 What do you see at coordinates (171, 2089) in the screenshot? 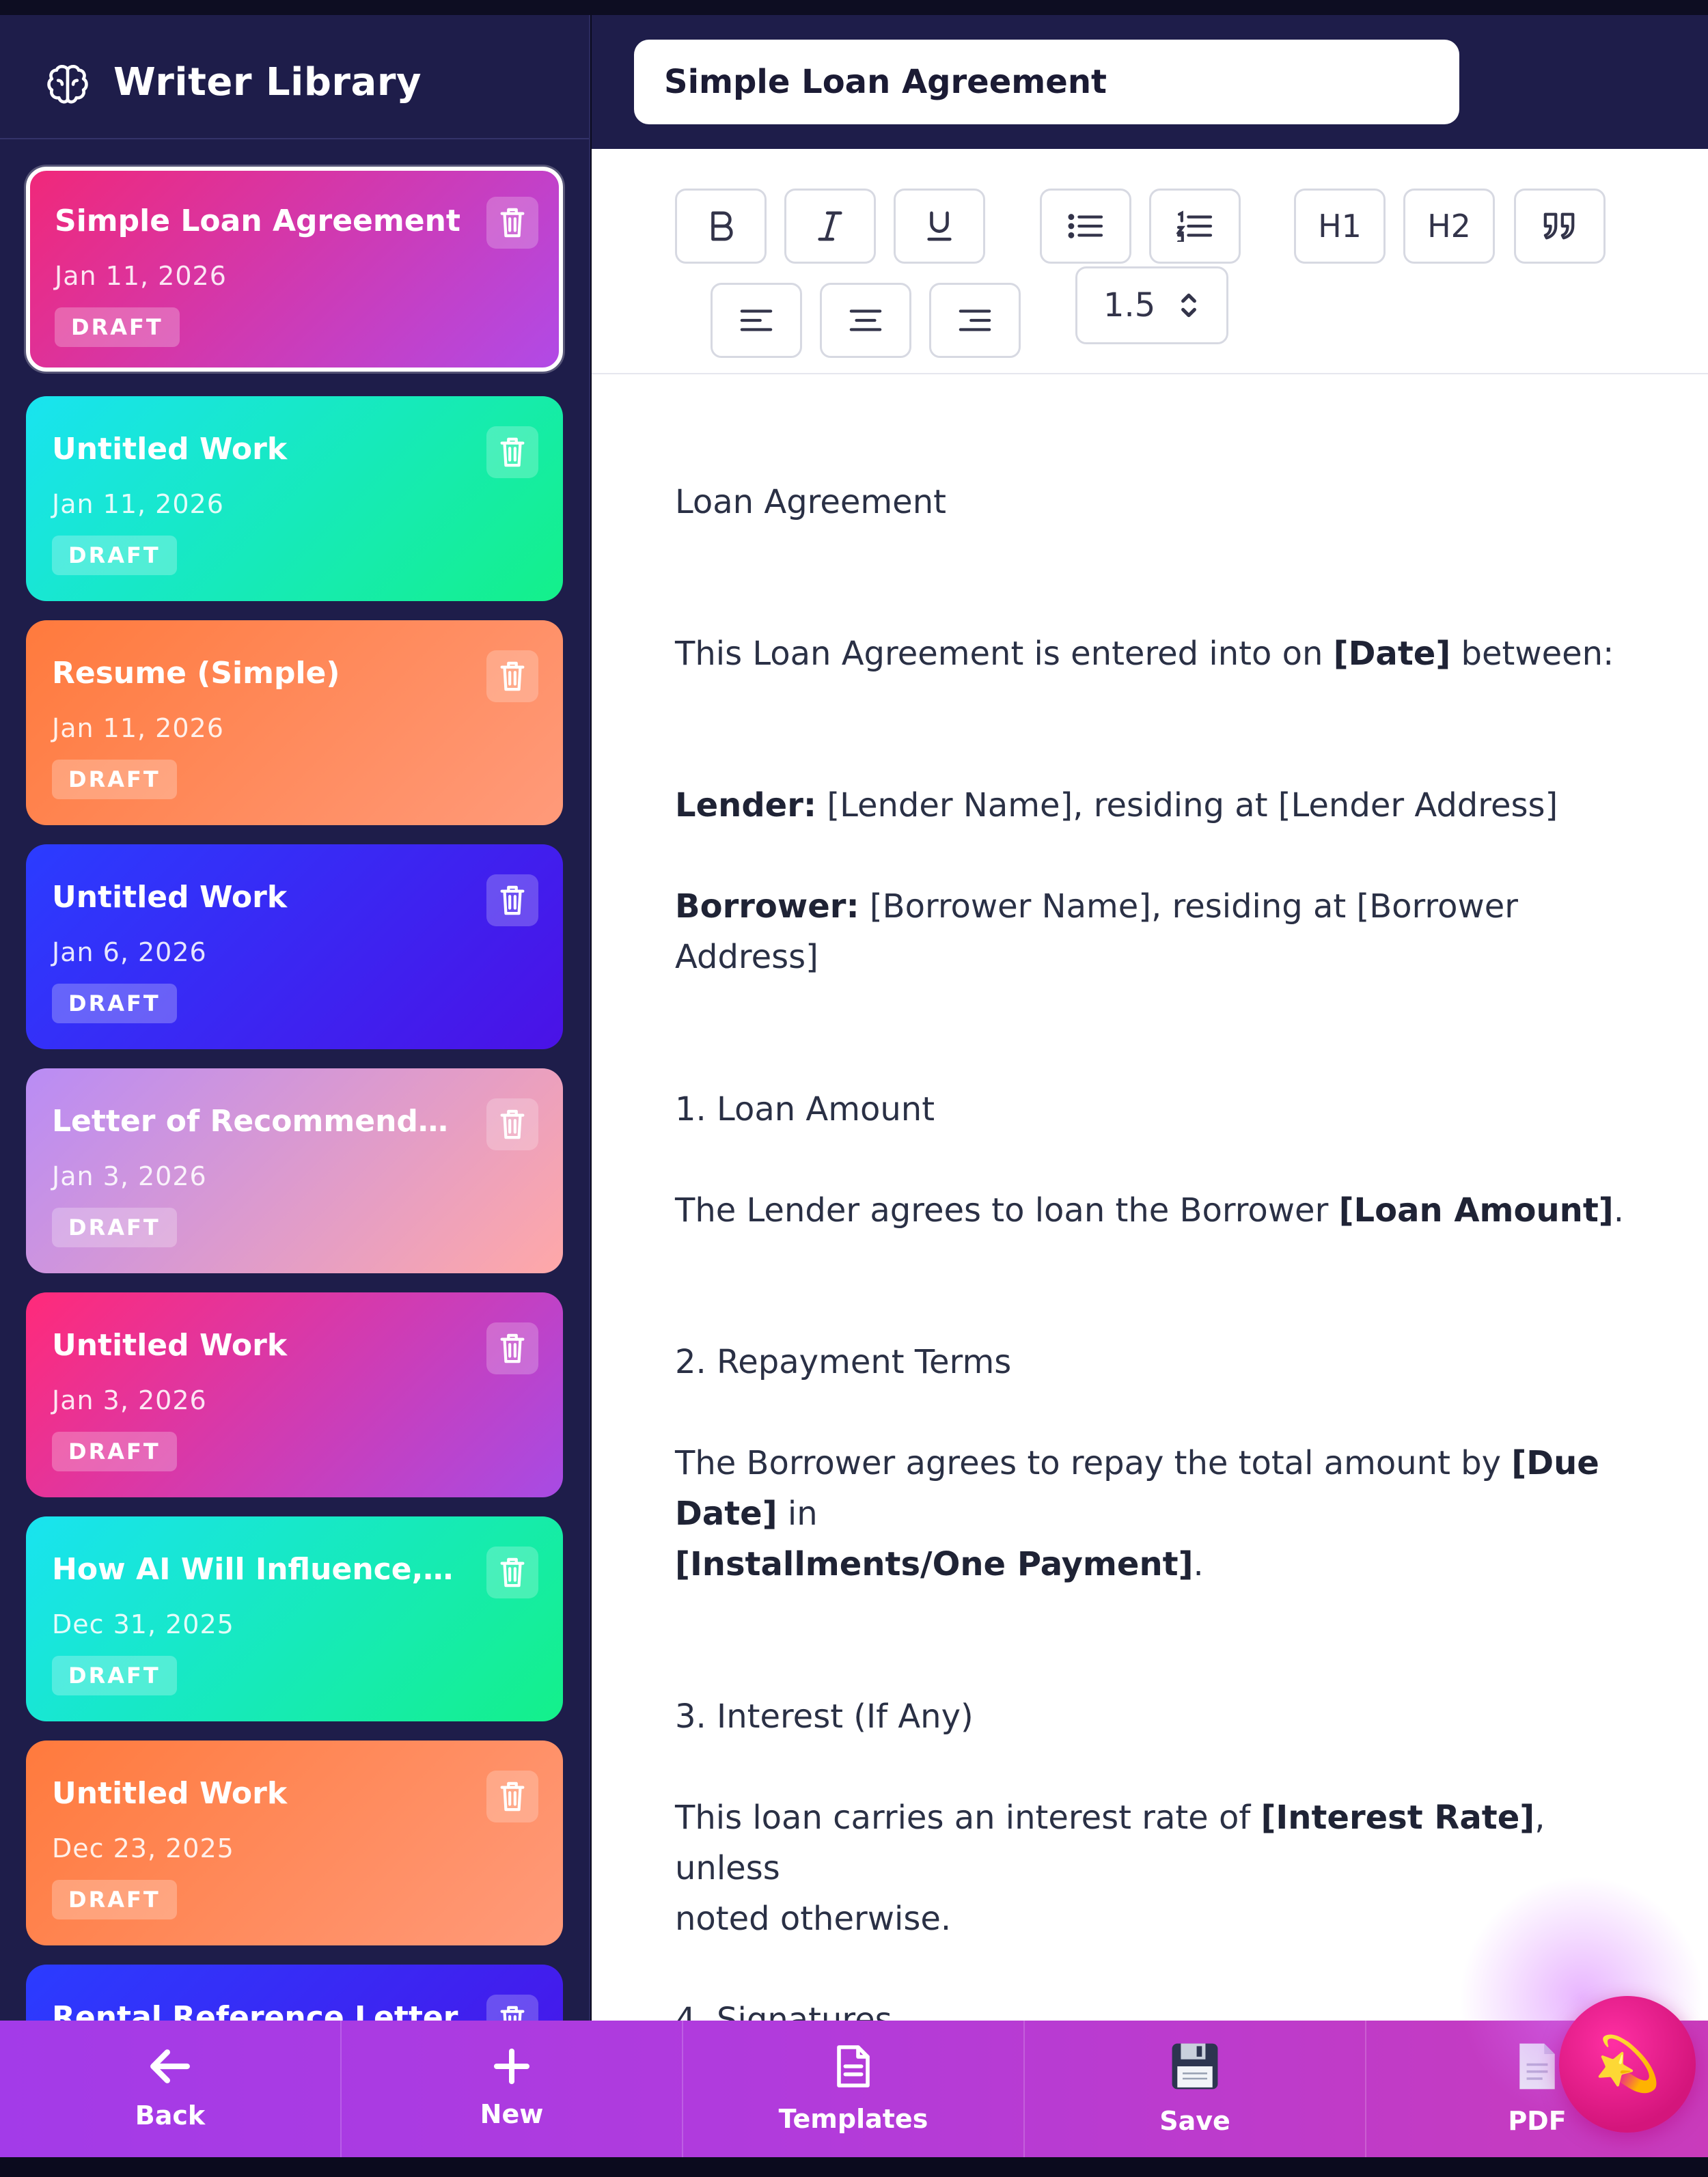
I see `back-button: Back` at bounding box center [171, 2089].